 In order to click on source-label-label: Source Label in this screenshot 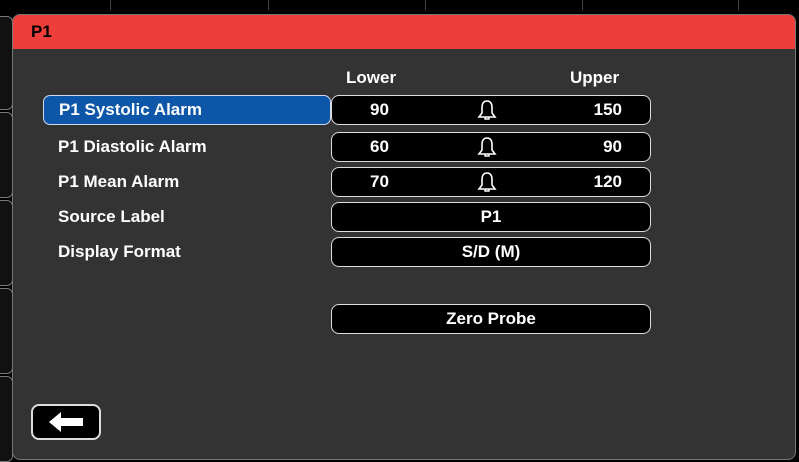, I will do `click(187, 217)`.